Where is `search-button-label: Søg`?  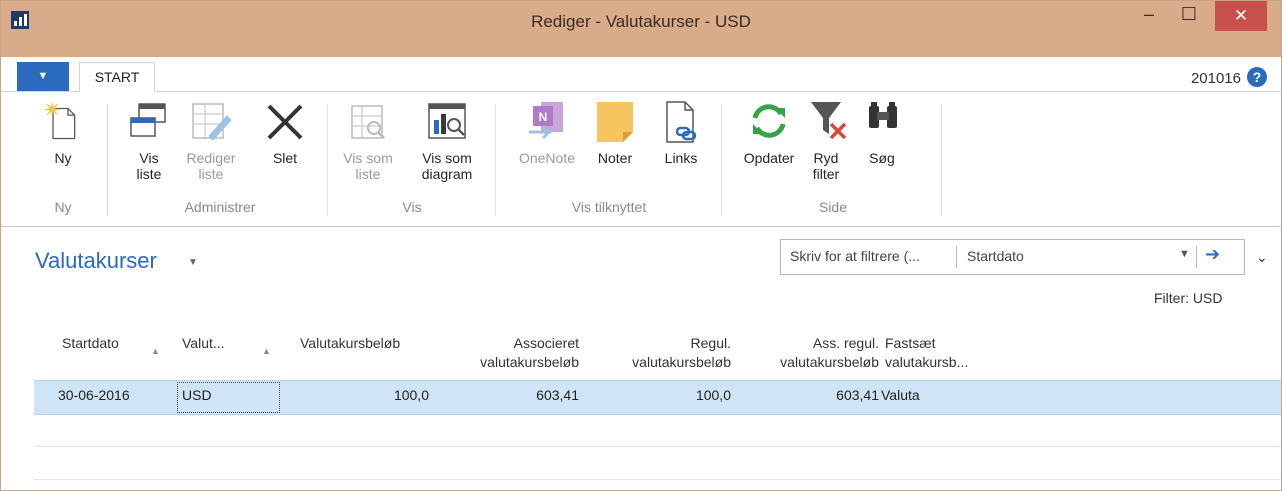 search-button-label: Søg is located at coordinates (882, 158).